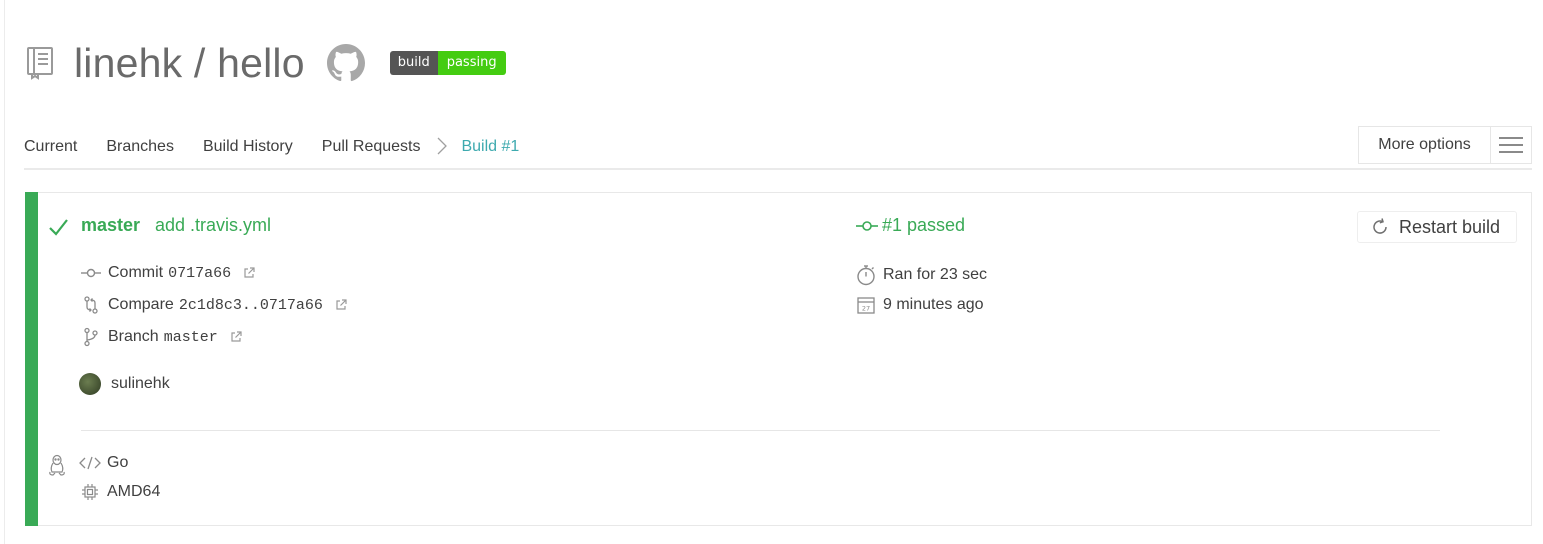 The image size is (1543, 544). Describe the element at coordinates (58, 227) in the screenshot. I see `check-icon` at that location.